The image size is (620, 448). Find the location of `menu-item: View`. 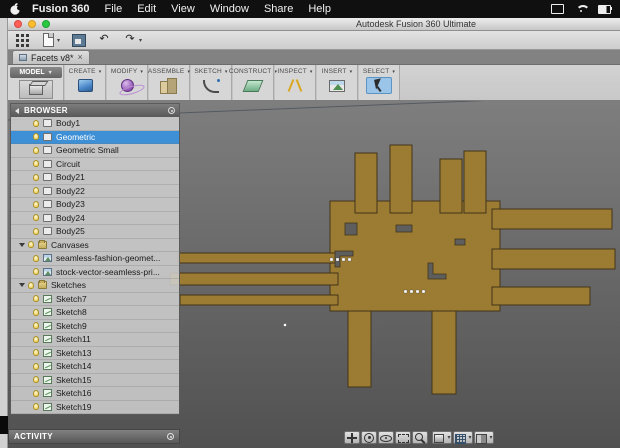

menu-item: View is located at coordinates (183, 9).